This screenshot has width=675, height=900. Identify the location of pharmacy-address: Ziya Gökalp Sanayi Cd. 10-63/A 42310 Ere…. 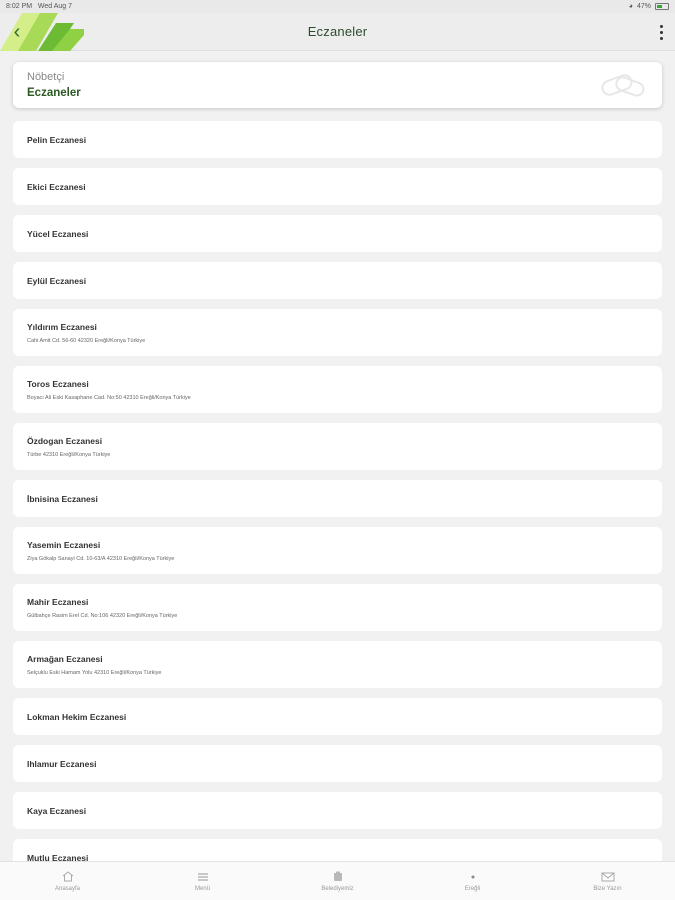
(101, 558).